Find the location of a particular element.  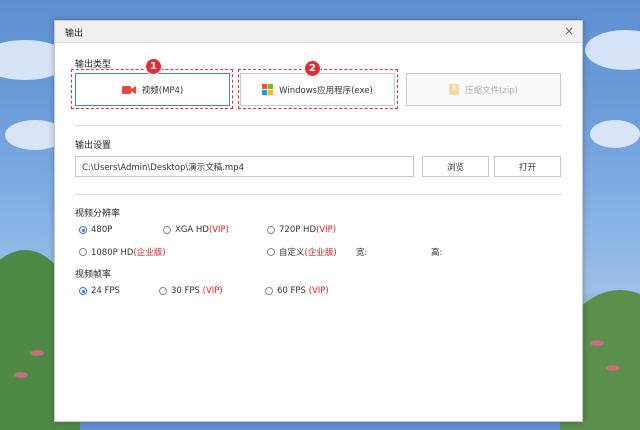

annotation-badge-2: 2 is located at coordinates (312, 68).